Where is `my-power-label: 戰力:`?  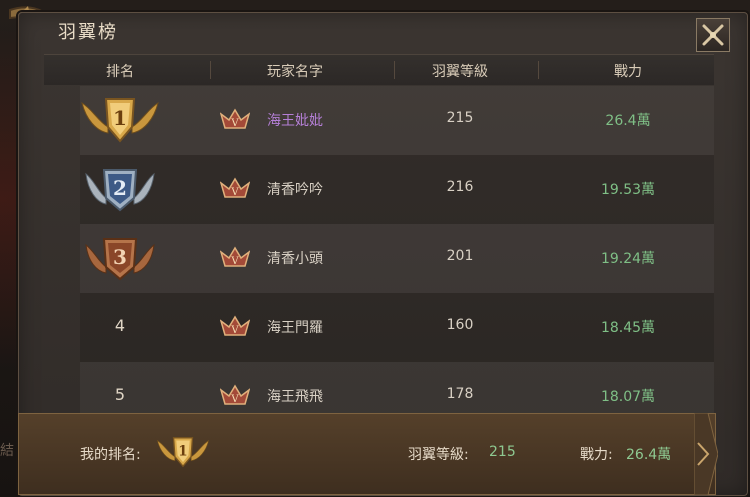 my-power-label: 戰力: is located at coordinates (596, 455).